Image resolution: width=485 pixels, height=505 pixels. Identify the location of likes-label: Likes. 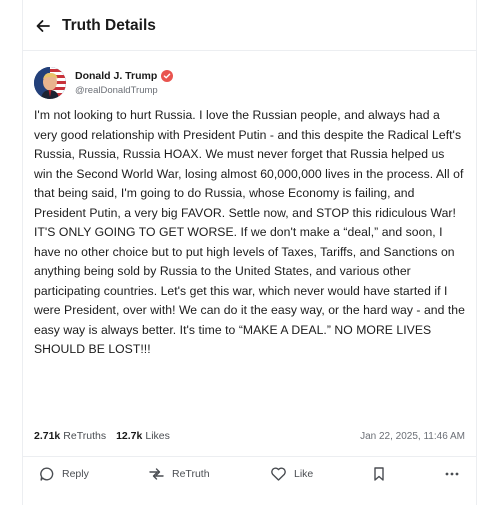
(157, 436).